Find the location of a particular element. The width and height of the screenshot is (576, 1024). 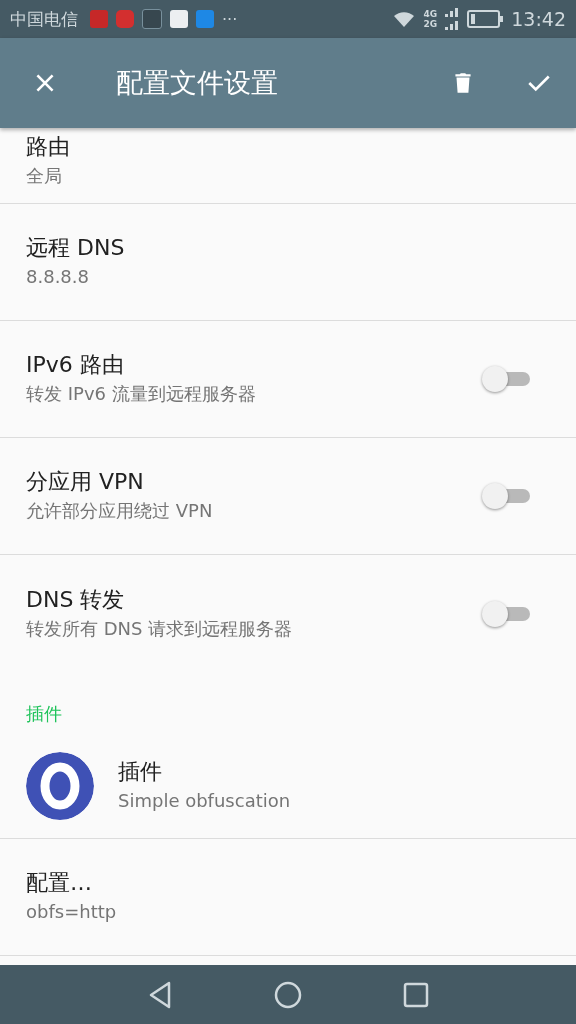

preference-row: 远程 DNS 8.8.8.8 is located at coordinates (288, 262).